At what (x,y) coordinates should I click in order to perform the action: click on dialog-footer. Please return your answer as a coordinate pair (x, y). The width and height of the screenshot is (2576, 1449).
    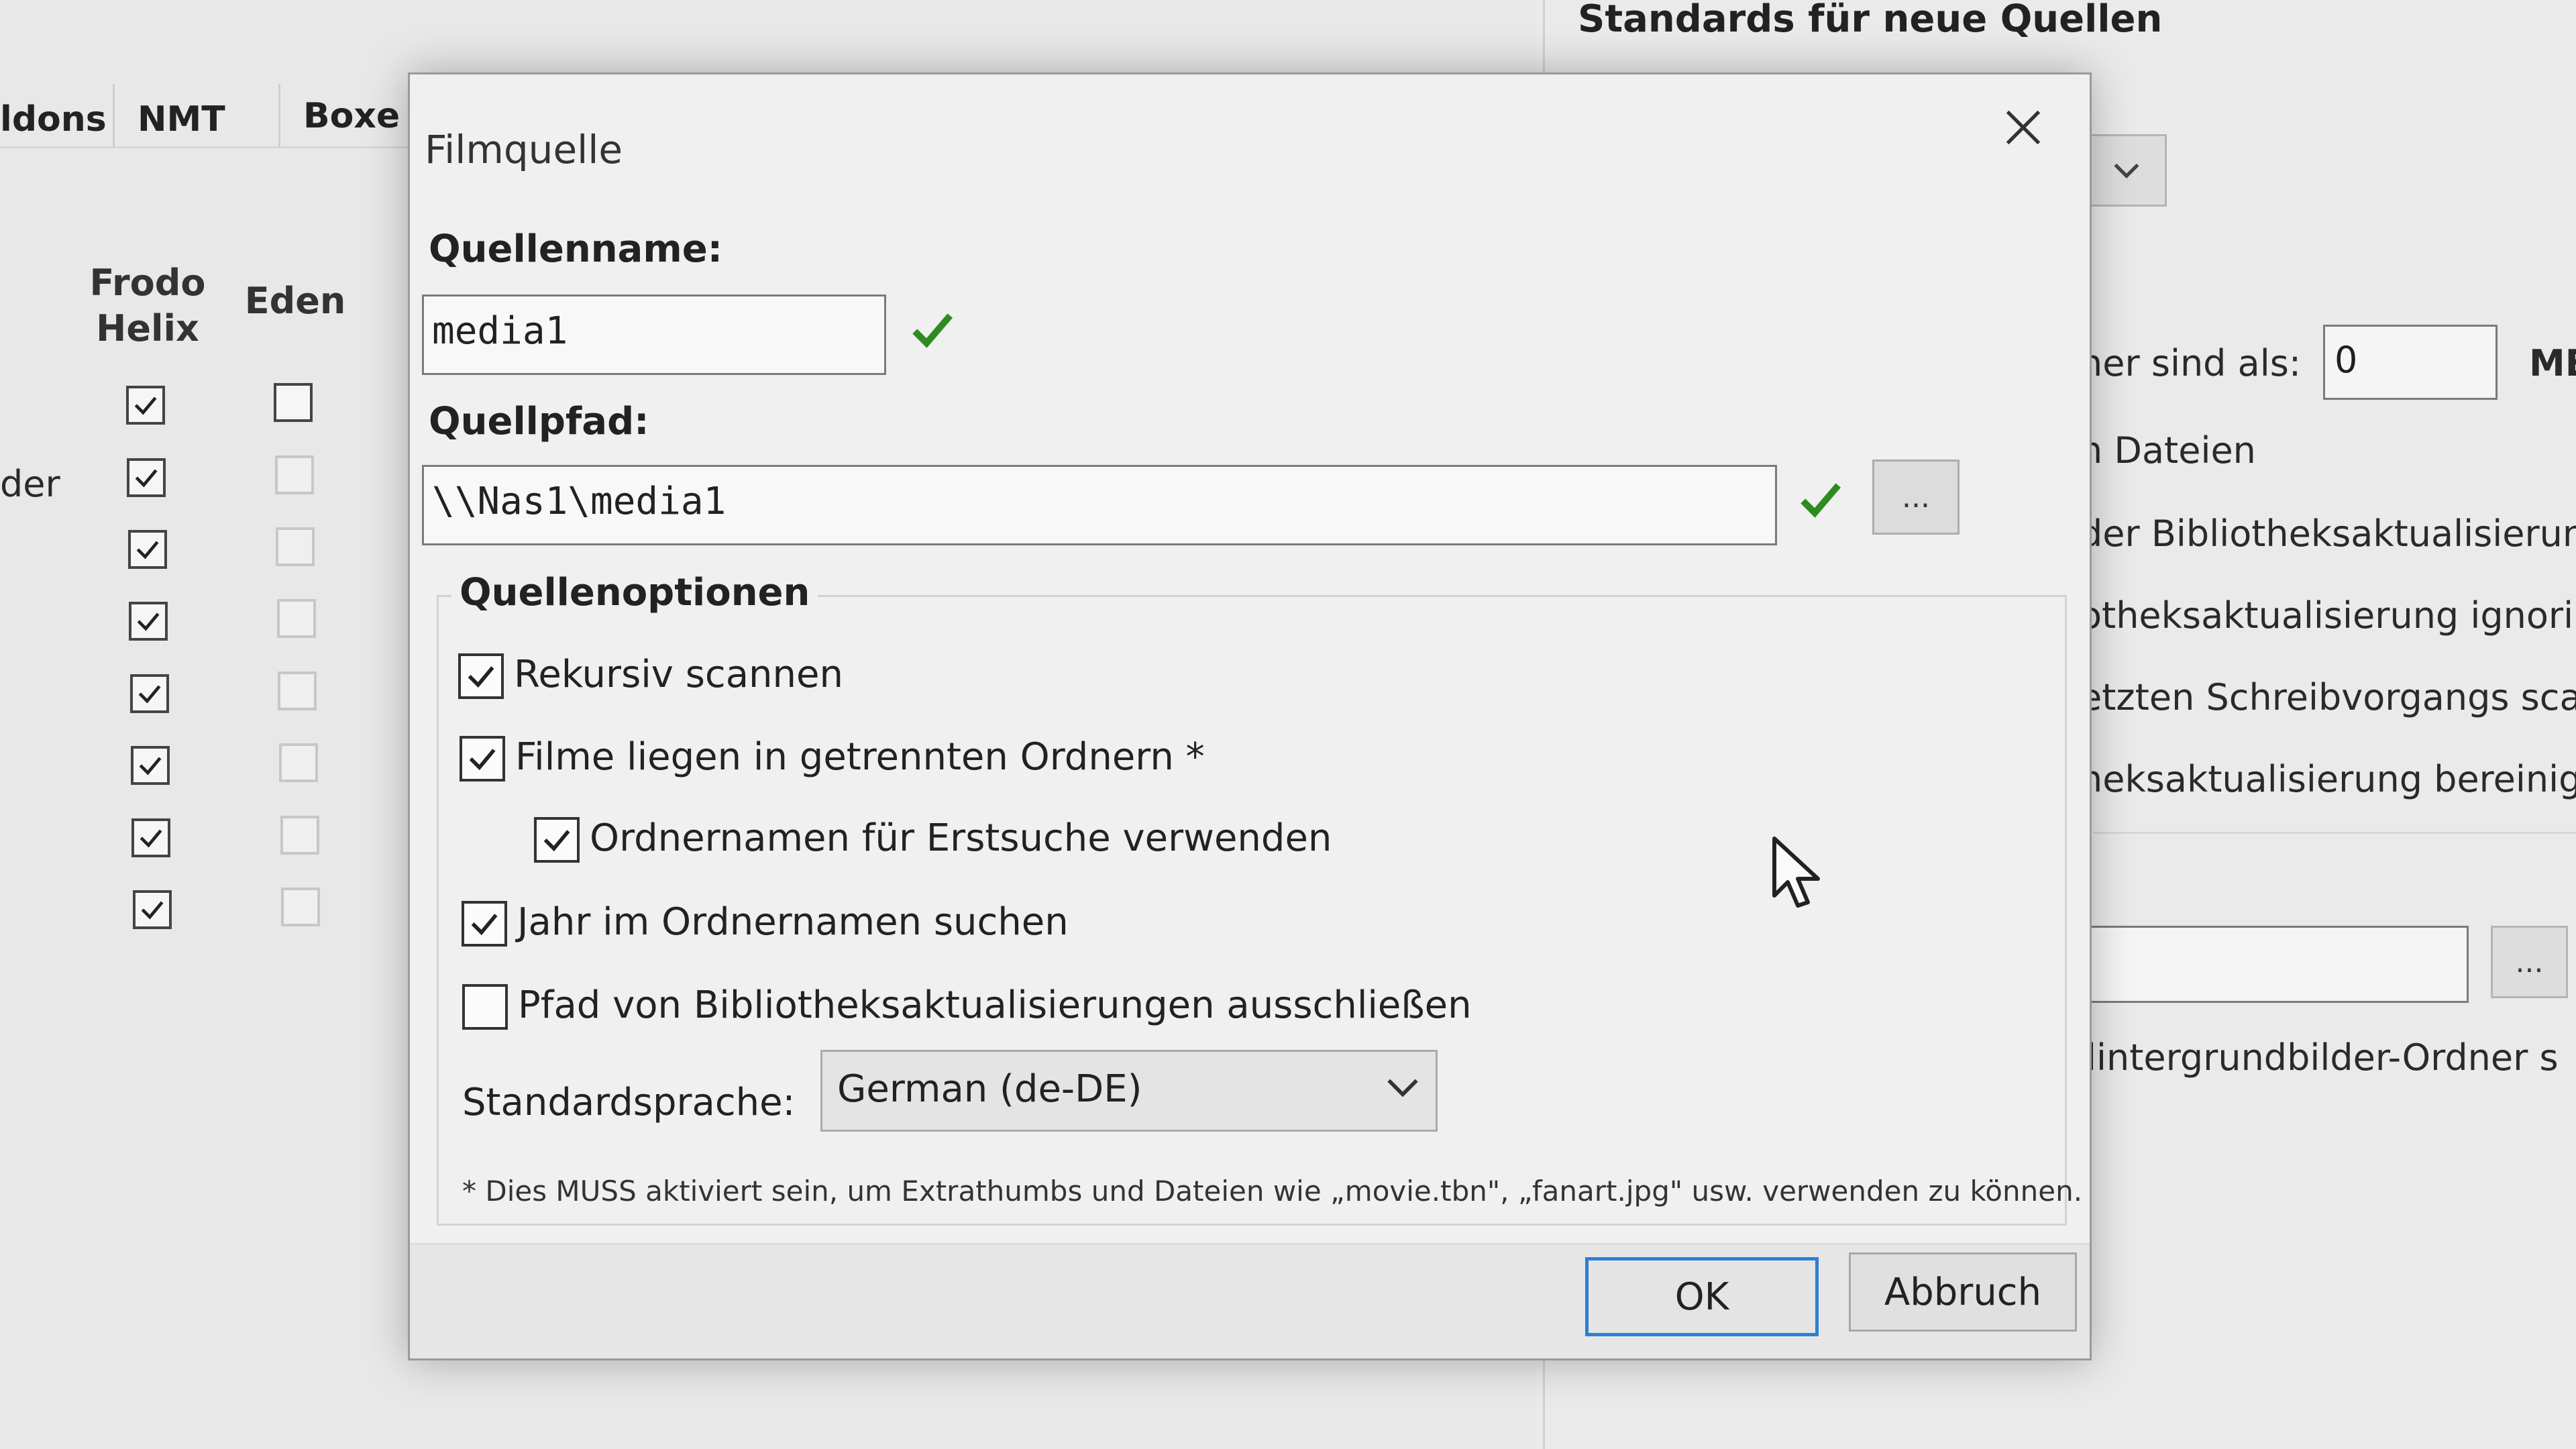
    Looking at the image, I should click on (1250, 1300).